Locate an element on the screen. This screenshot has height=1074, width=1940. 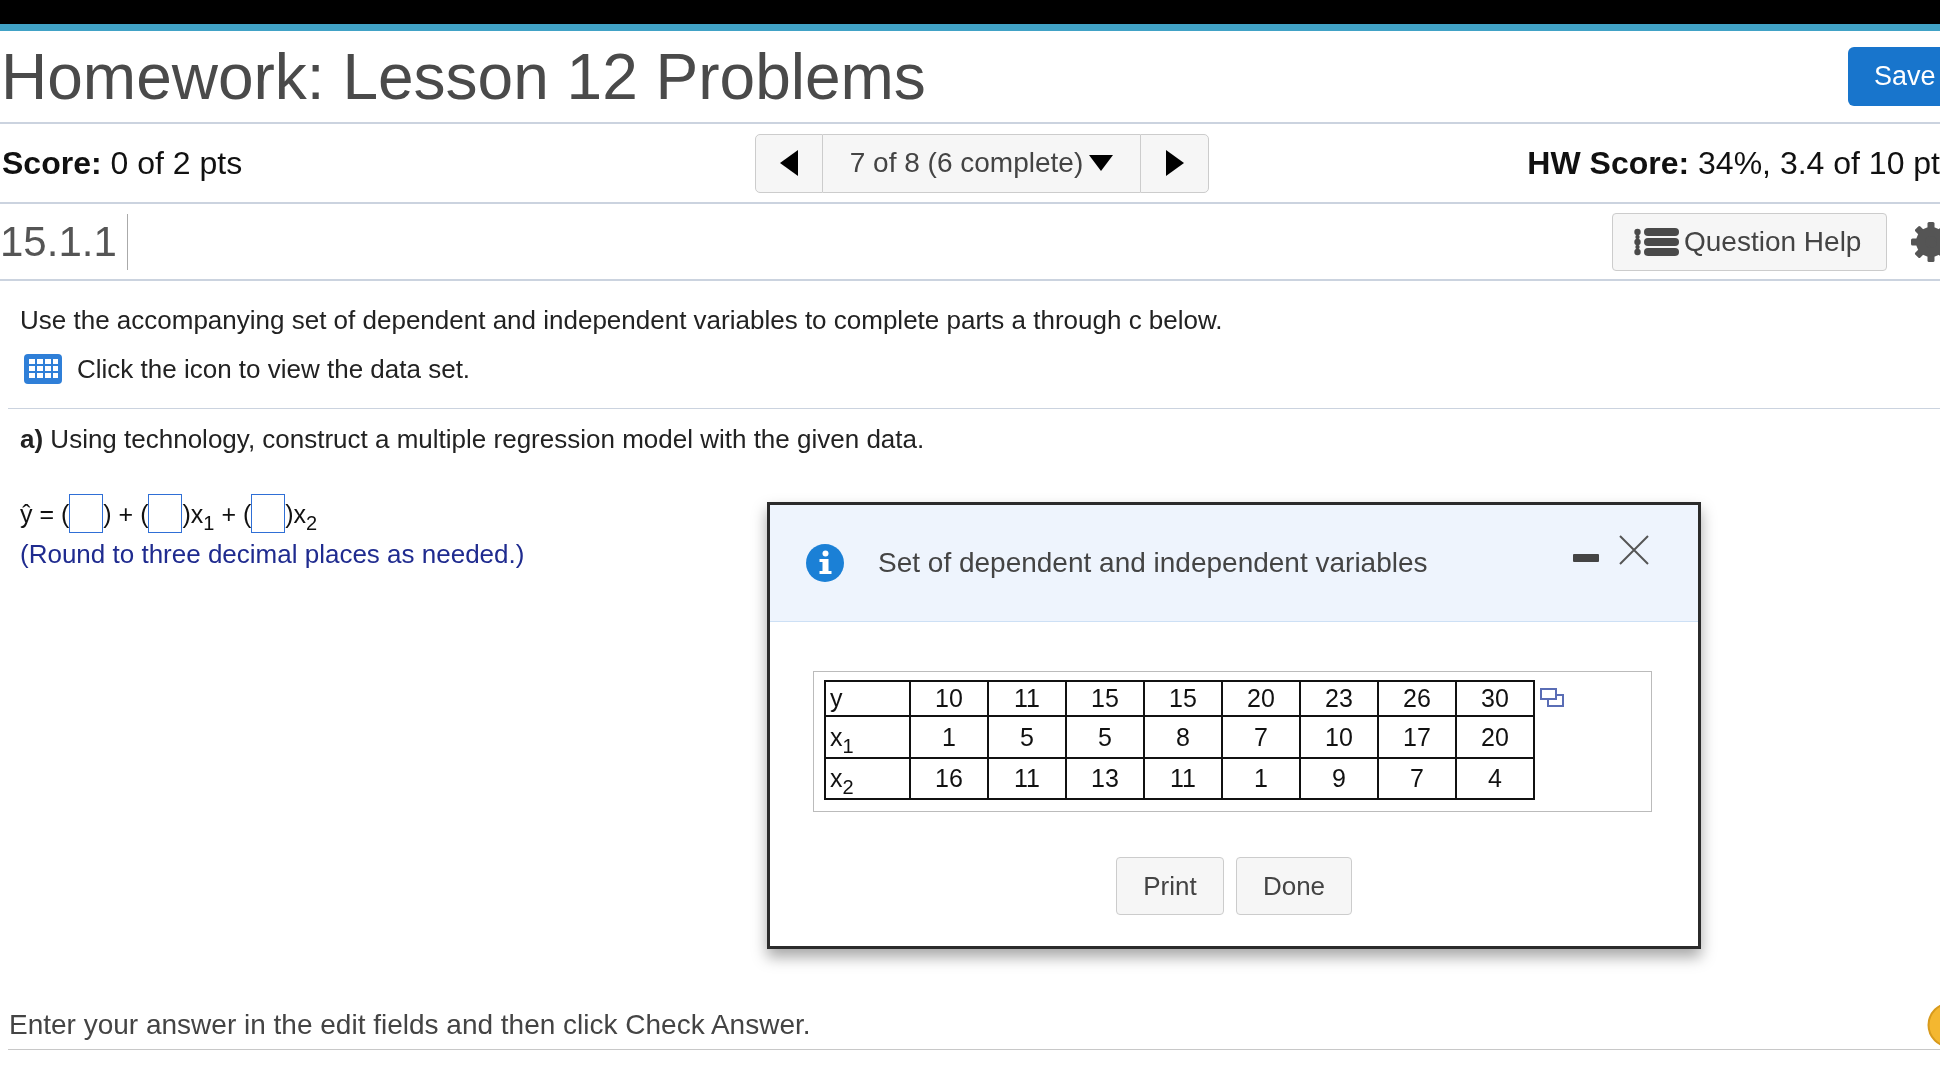
close-icon is located at coordinates (1634, 550).